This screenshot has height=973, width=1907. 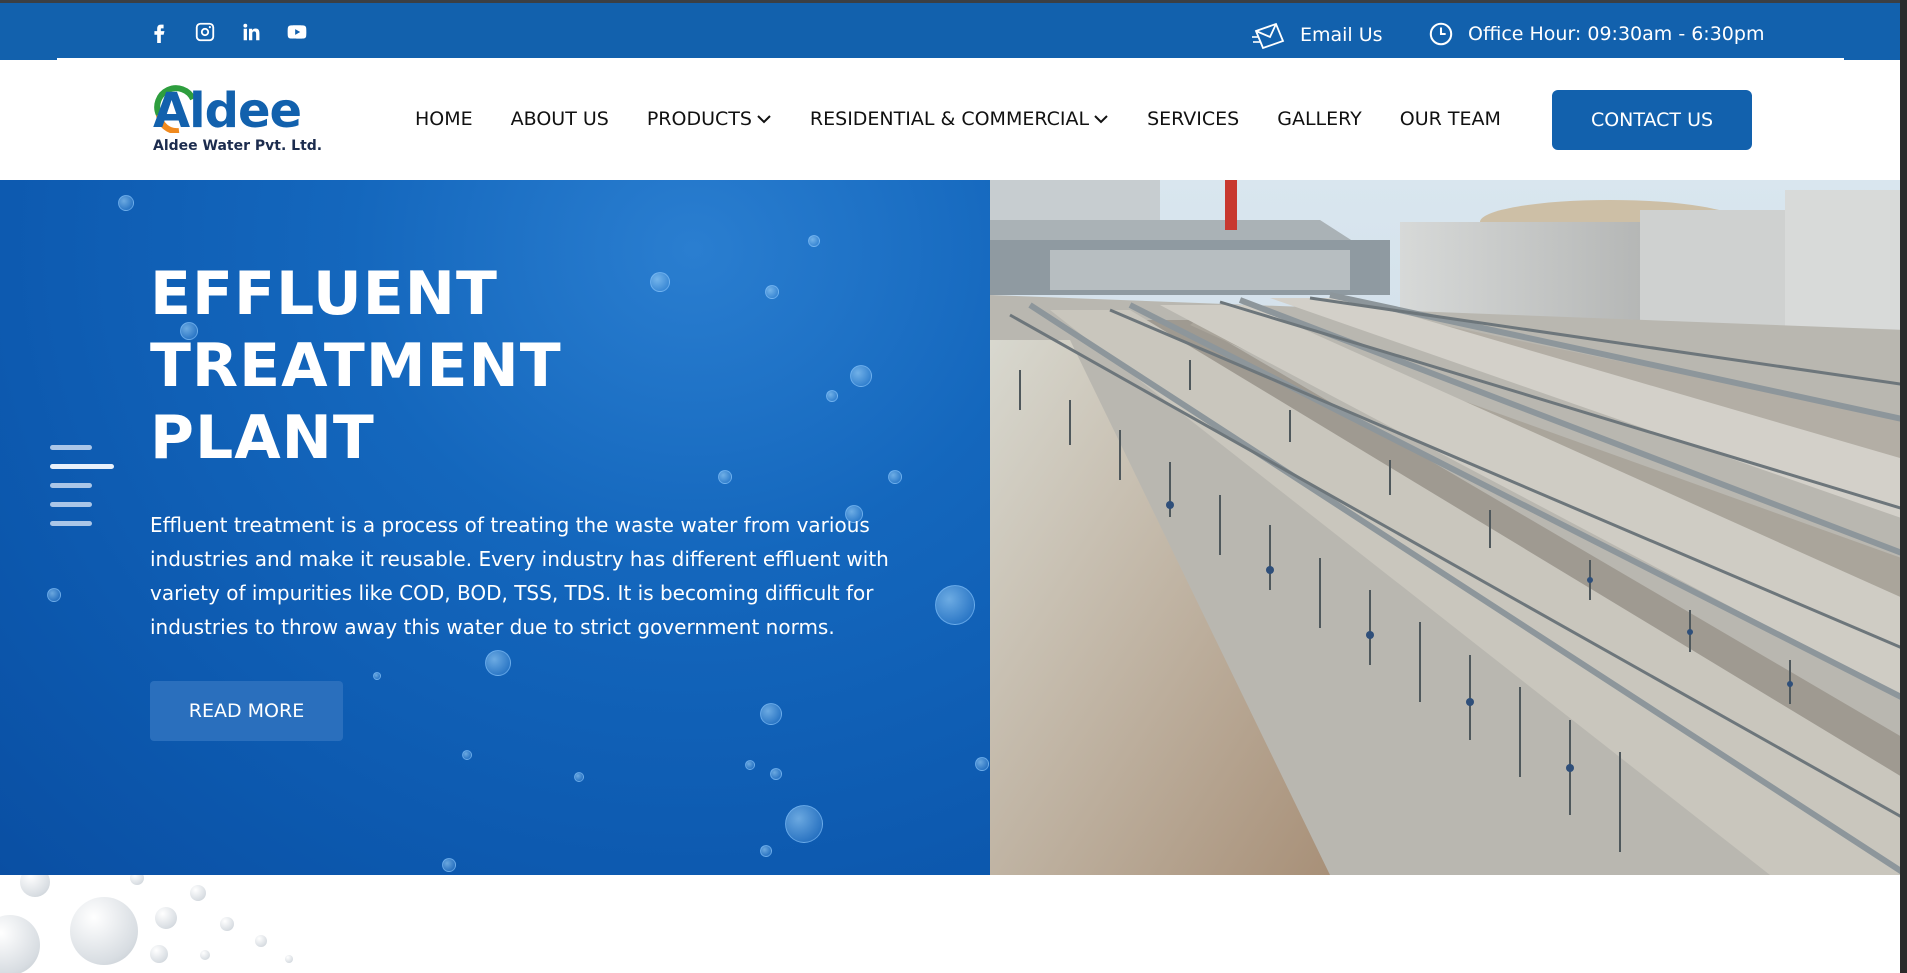 I want to click on next-section, so click(x=953, y=924).